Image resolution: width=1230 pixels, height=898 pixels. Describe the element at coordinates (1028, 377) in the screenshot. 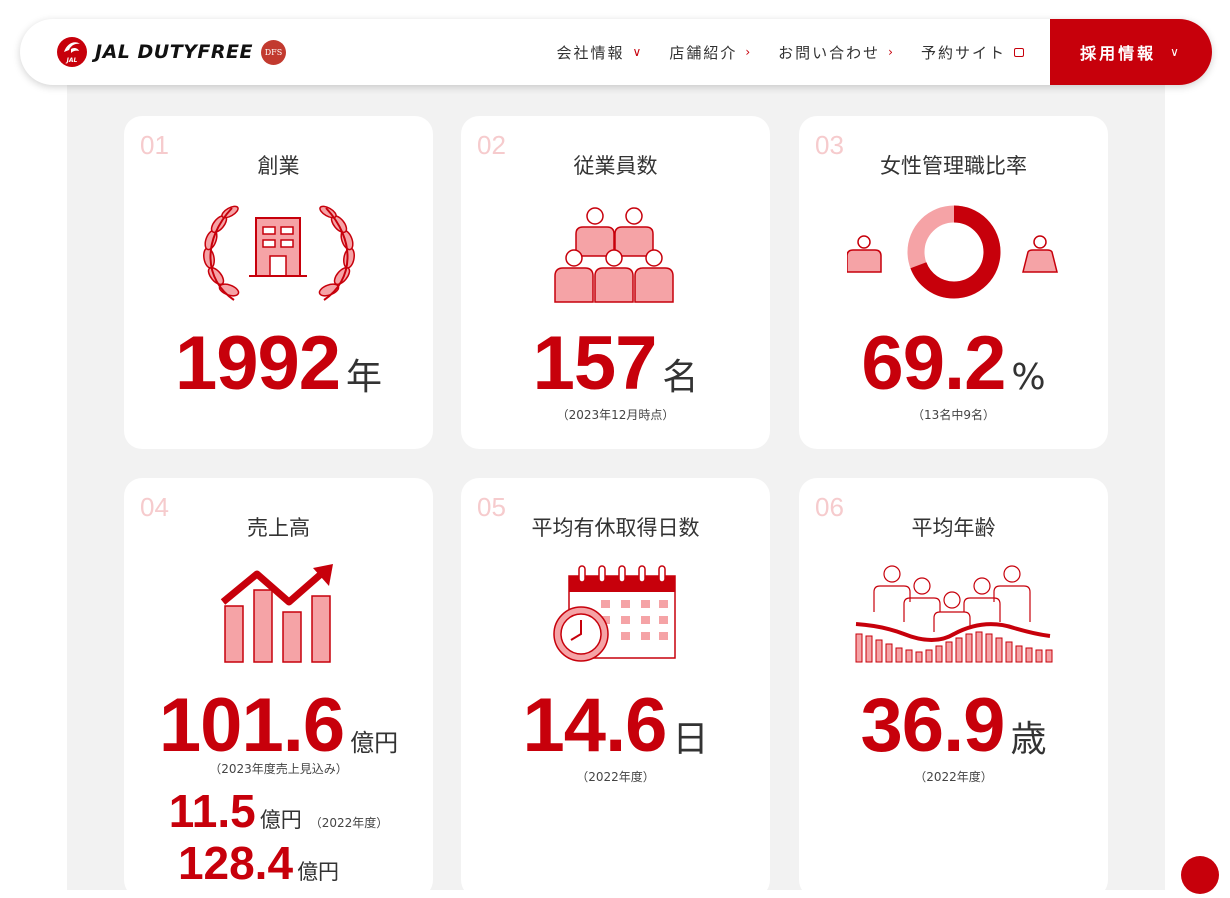

I see `stat-unit: %` at that location.